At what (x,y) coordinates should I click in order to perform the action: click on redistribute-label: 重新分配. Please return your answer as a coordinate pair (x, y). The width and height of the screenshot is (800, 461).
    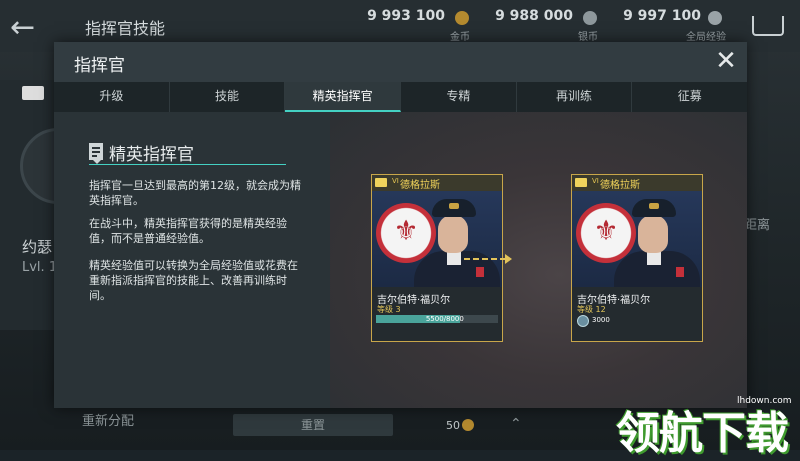
    Looking at the image, I should click on (108, 419).